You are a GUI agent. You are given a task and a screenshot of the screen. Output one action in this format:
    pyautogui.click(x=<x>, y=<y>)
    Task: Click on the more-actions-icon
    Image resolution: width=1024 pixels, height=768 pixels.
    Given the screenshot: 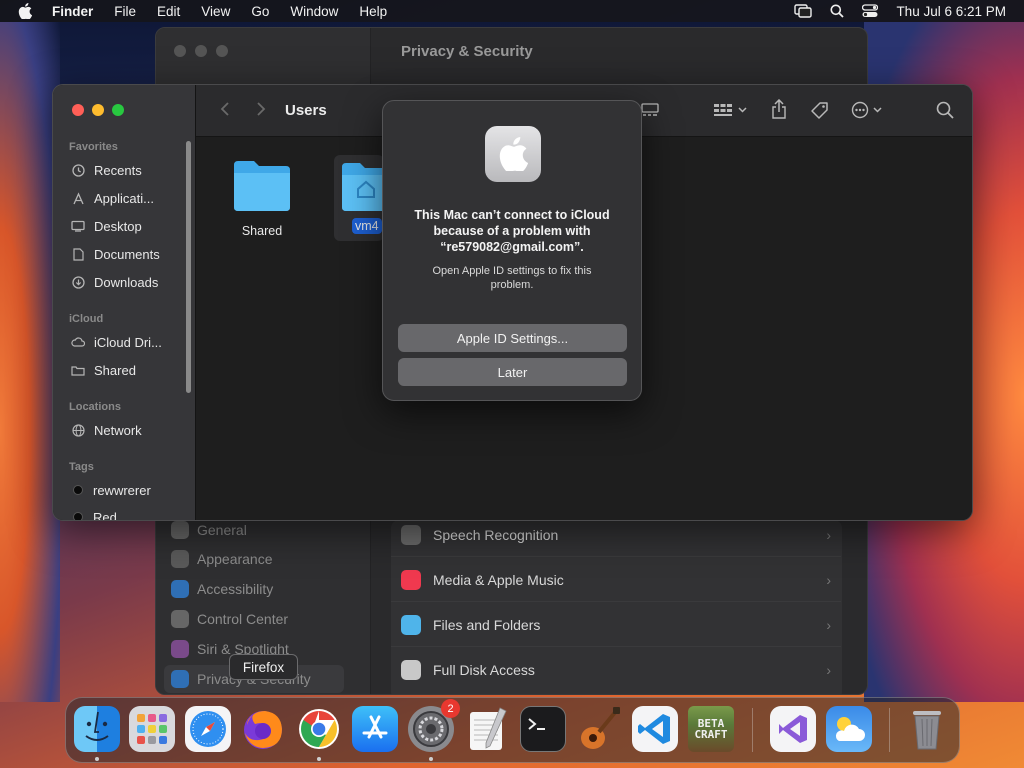 What is the action you would take?
    pyautogui.click(x=869, y=110)
    